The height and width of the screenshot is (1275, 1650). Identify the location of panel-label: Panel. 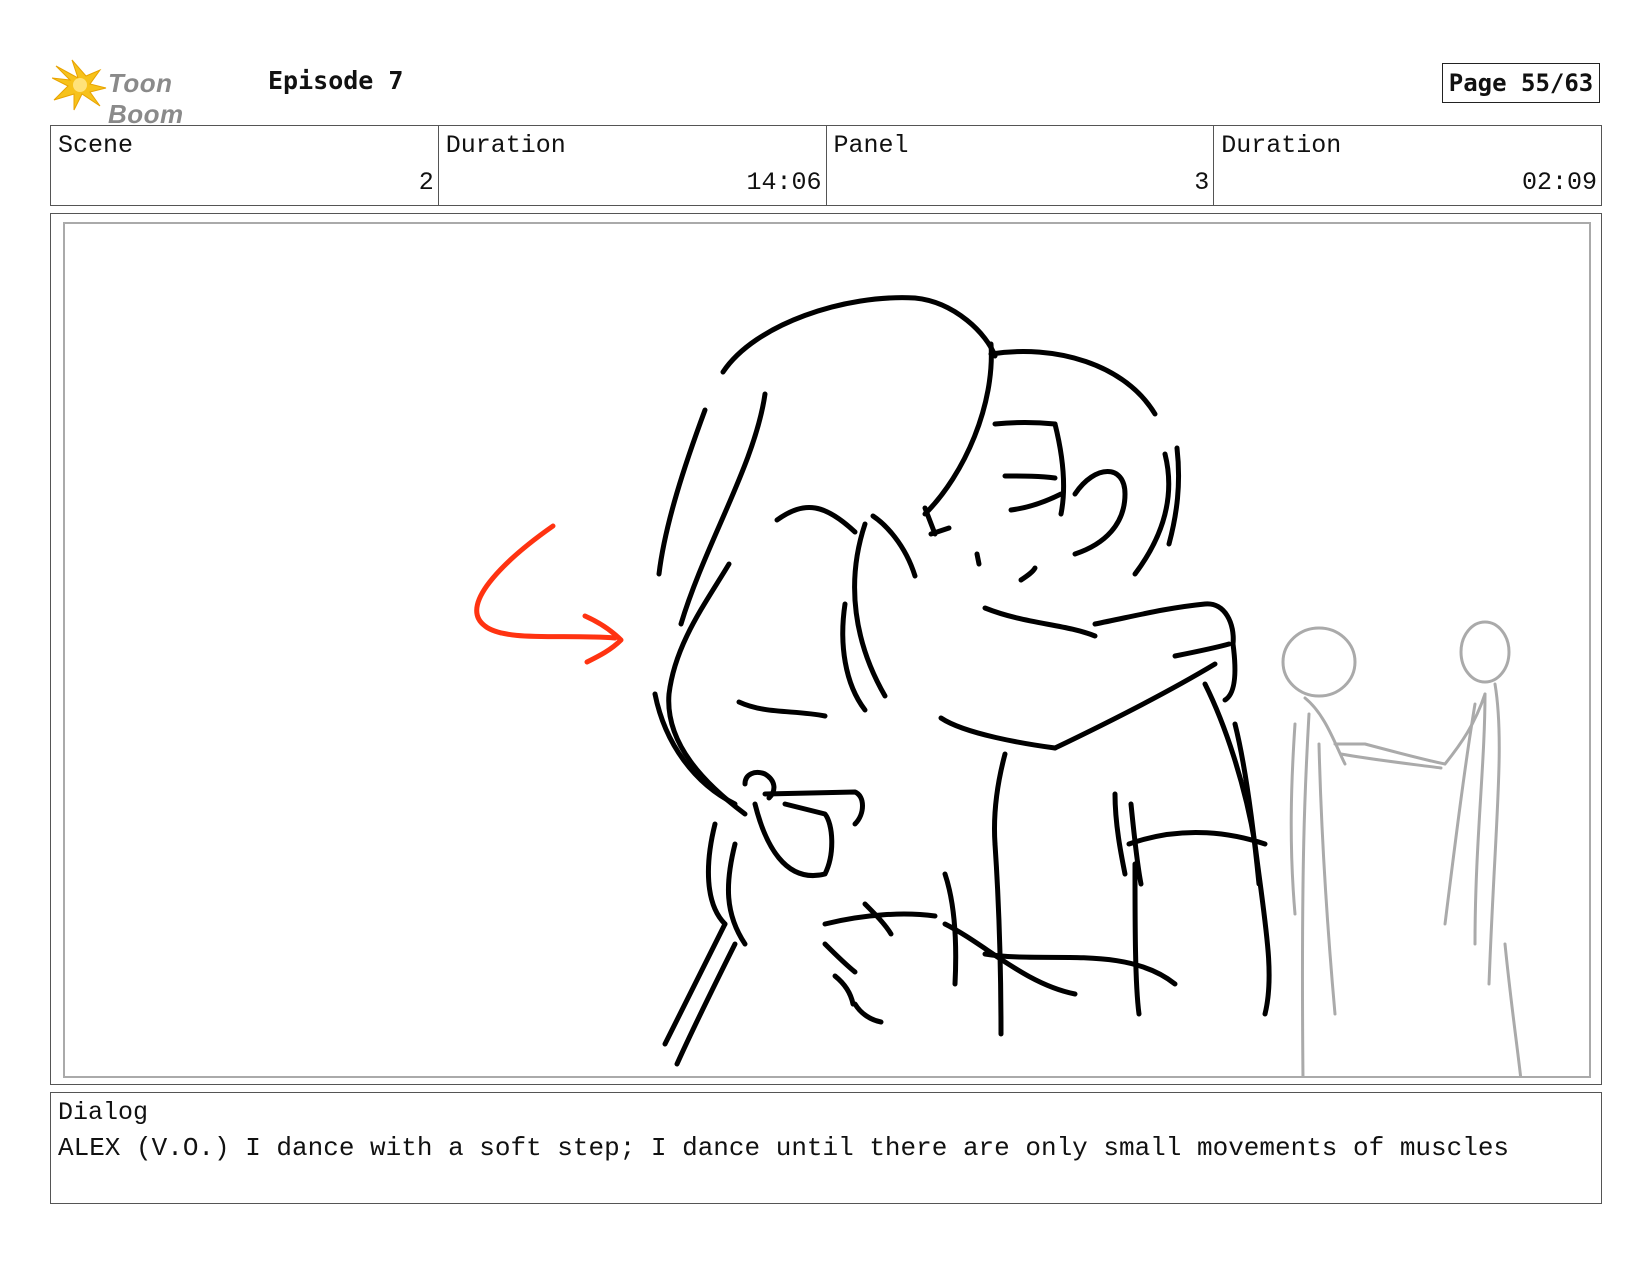
(871, 145).